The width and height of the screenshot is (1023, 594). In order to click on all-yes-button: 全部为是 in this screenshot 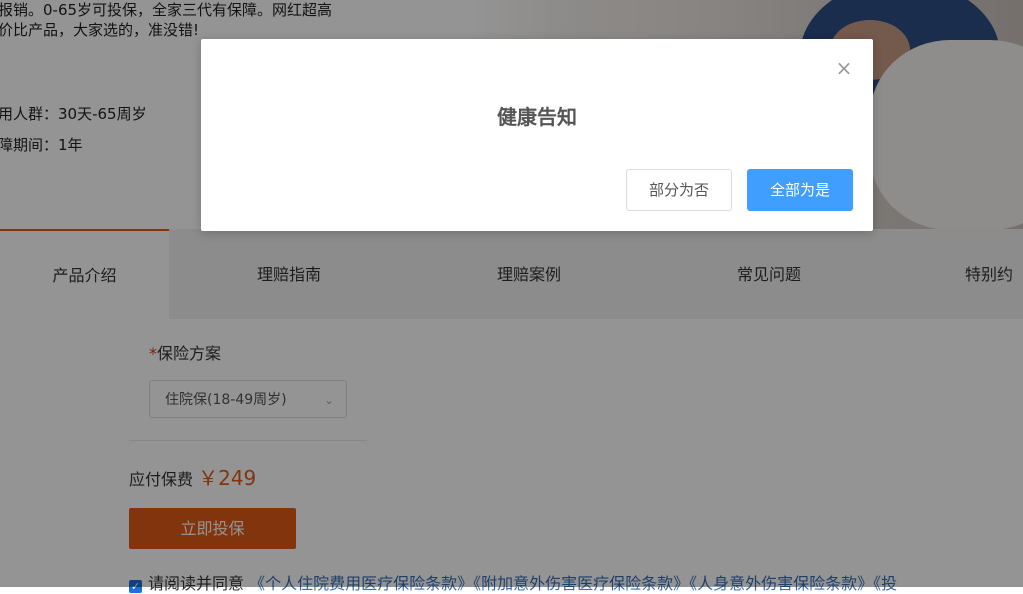, I will do `click(800, 190)`.